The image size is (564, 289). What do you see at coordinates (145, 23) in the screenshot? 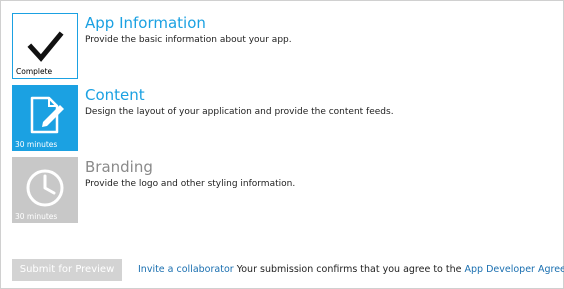
I see `step-title: App Information` at bounding box center [145, 23].